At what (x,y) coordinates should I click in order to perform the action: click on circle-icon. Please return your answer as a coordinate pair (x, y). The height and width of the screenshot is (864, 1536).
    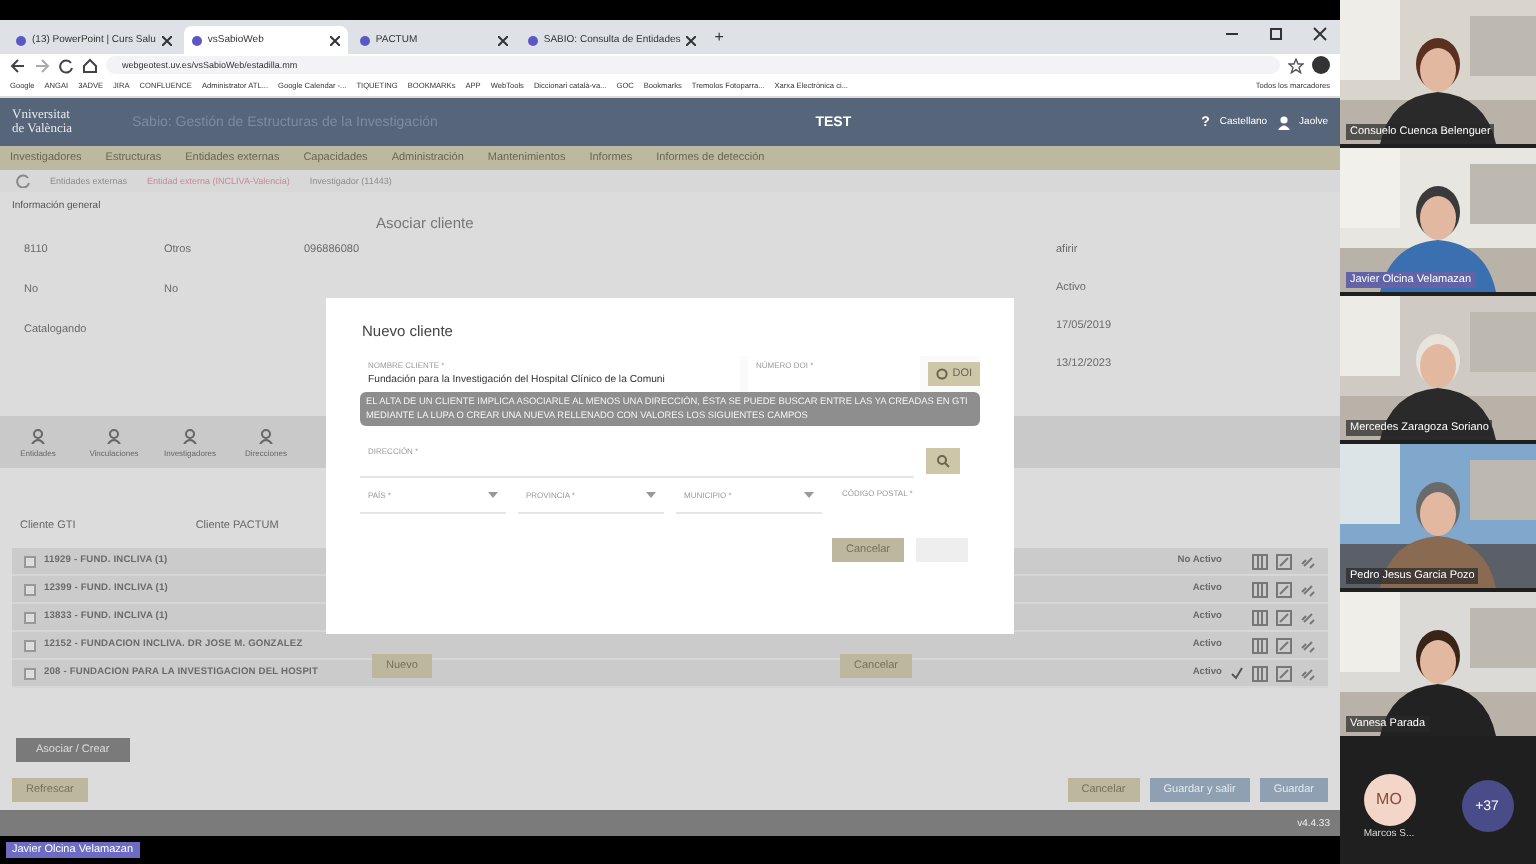
    Looking at the image, I should click on (942, 374).